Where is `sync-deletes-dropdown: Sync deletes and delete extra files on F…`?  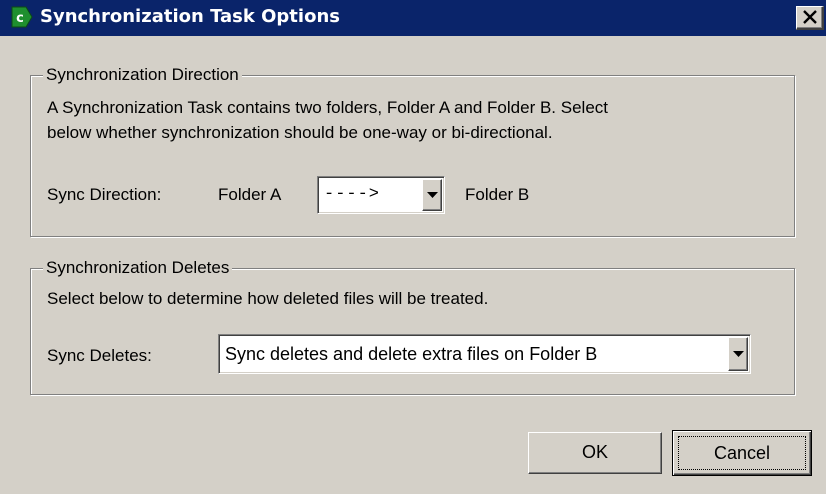
sync-deletes-dropdown: Sync deletes and delete extra files on F… is located at coordinates (484, 354).